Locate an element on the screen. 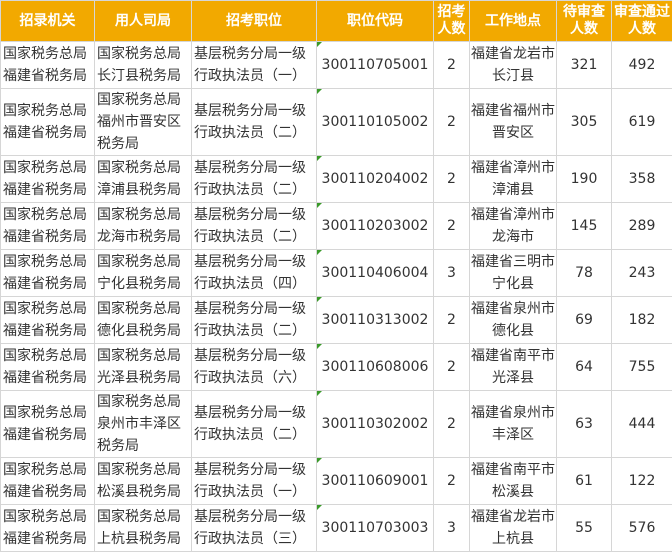 This screenshot has height=552, width=672. cell-text: 福建省龙岩市上杭县 is located at coordinates (513, 528).